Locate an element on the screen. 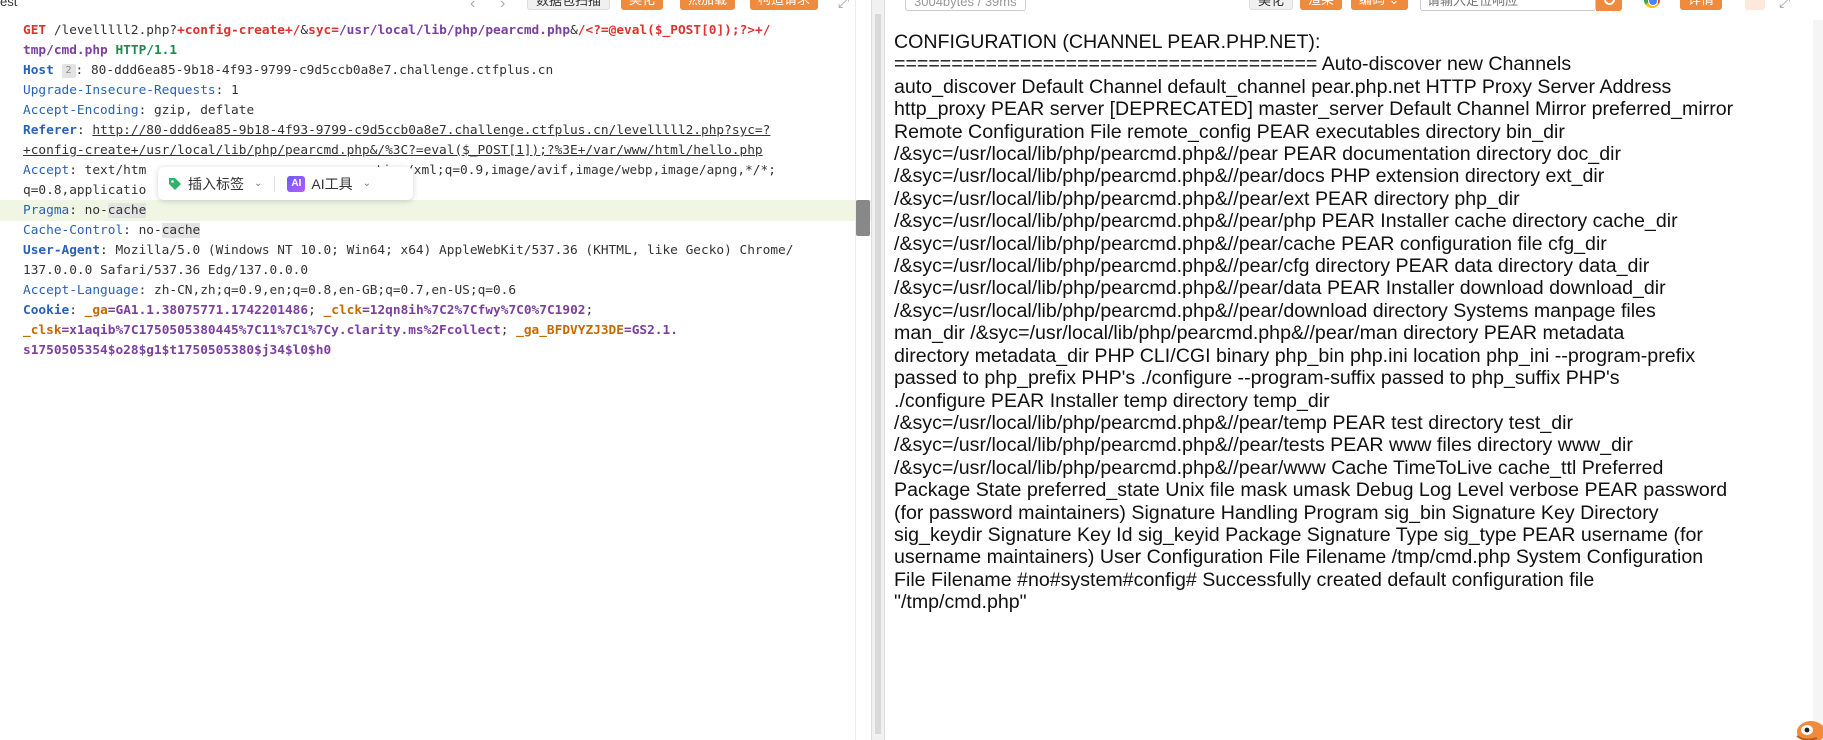  response-toolbar: 3004bytes / 39ms 美化 渲染 编码 ⌄ 详情 ⤢ is located at coordinates (1354, 7).